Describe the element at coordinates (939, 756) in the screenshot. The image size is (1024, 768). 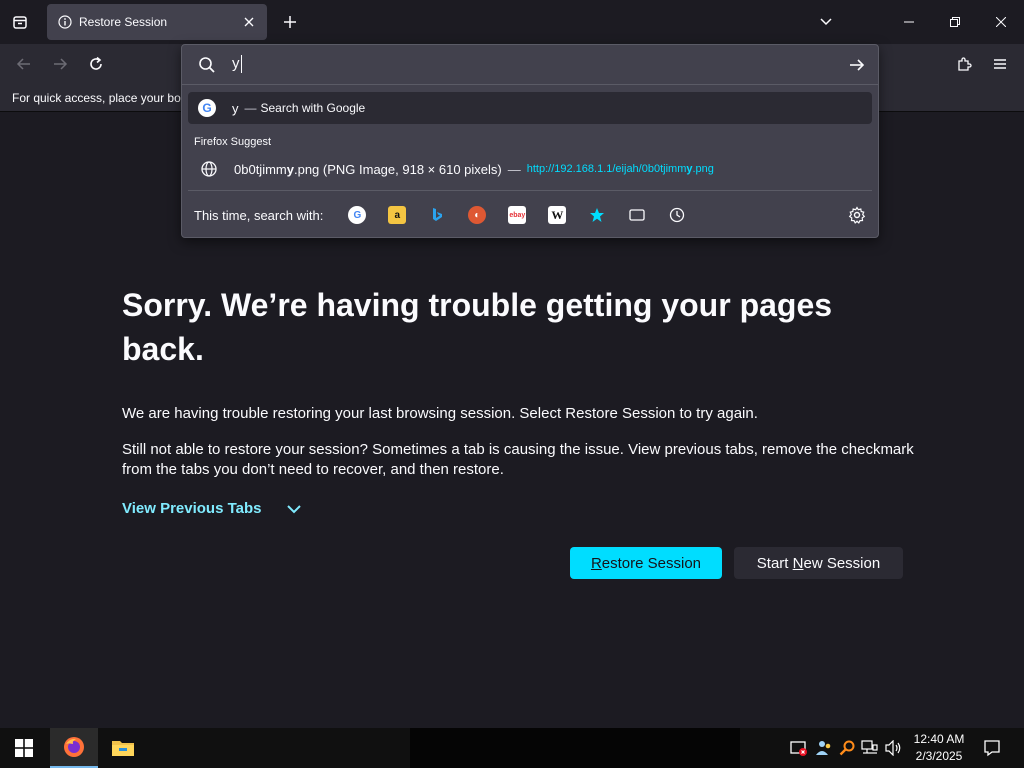
I see `clock-date: 2/3/2025` at that location.